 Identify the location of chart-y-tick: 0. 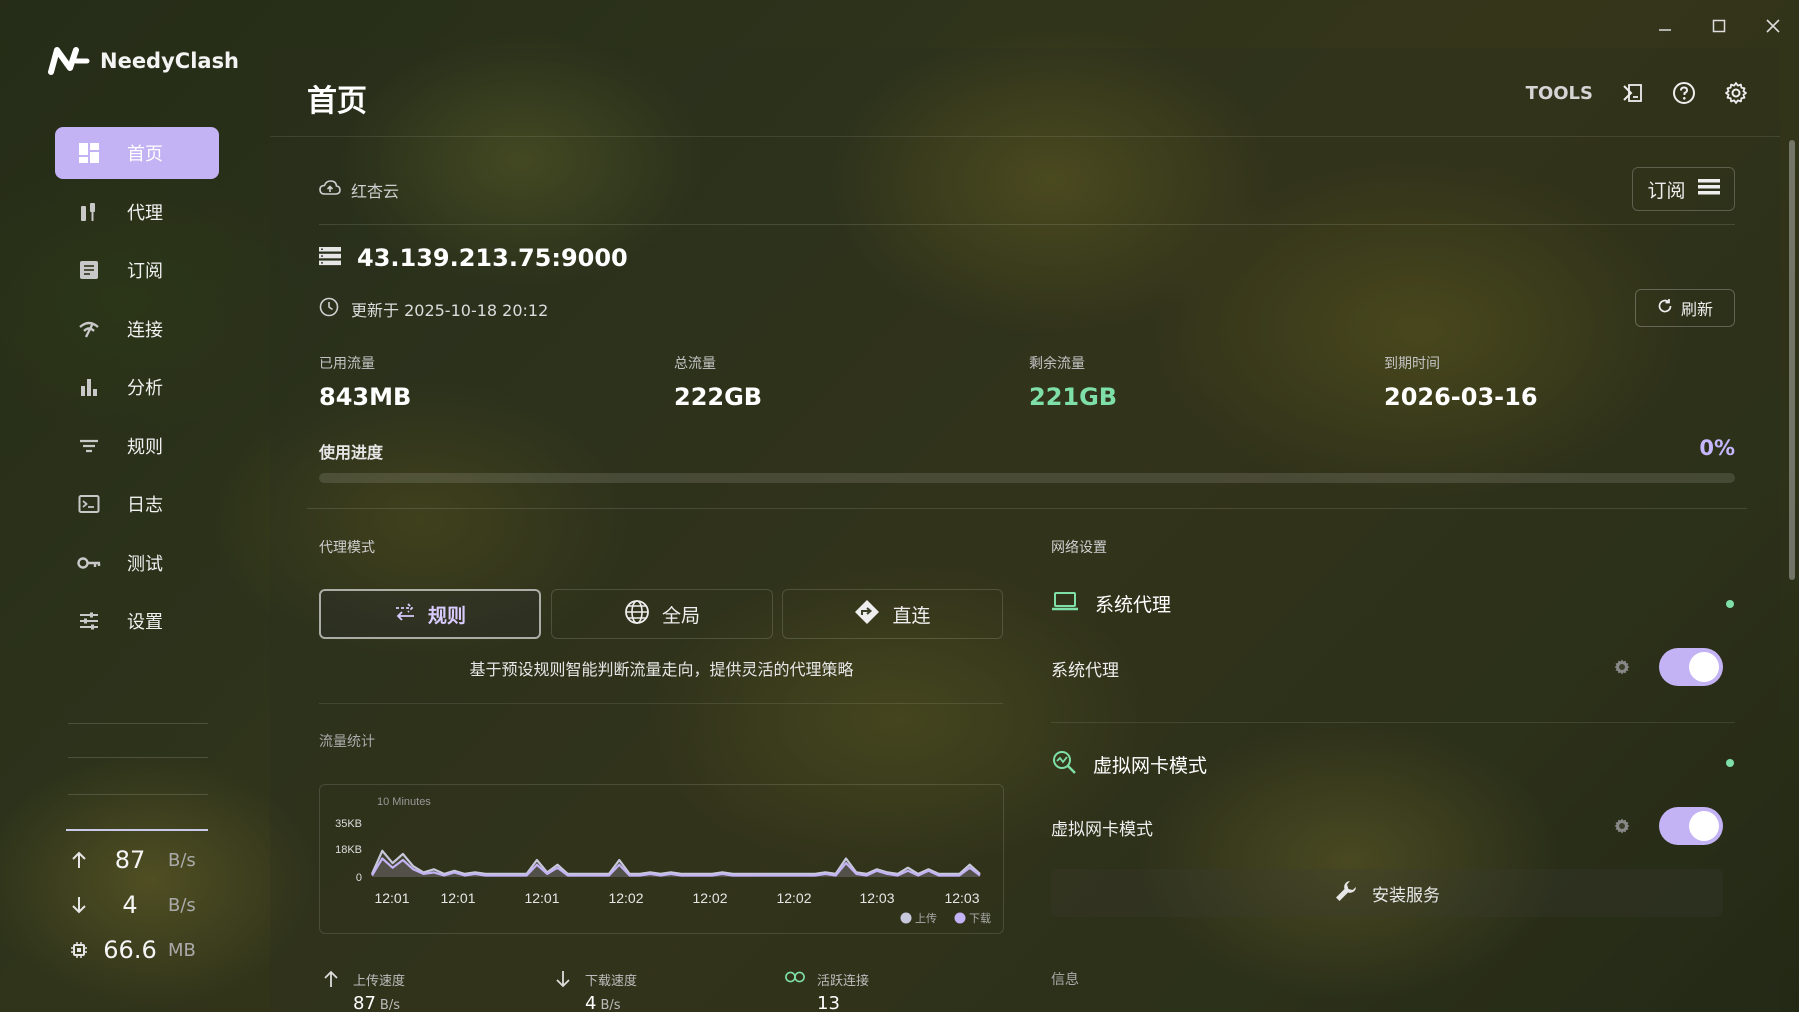
(359, 878).